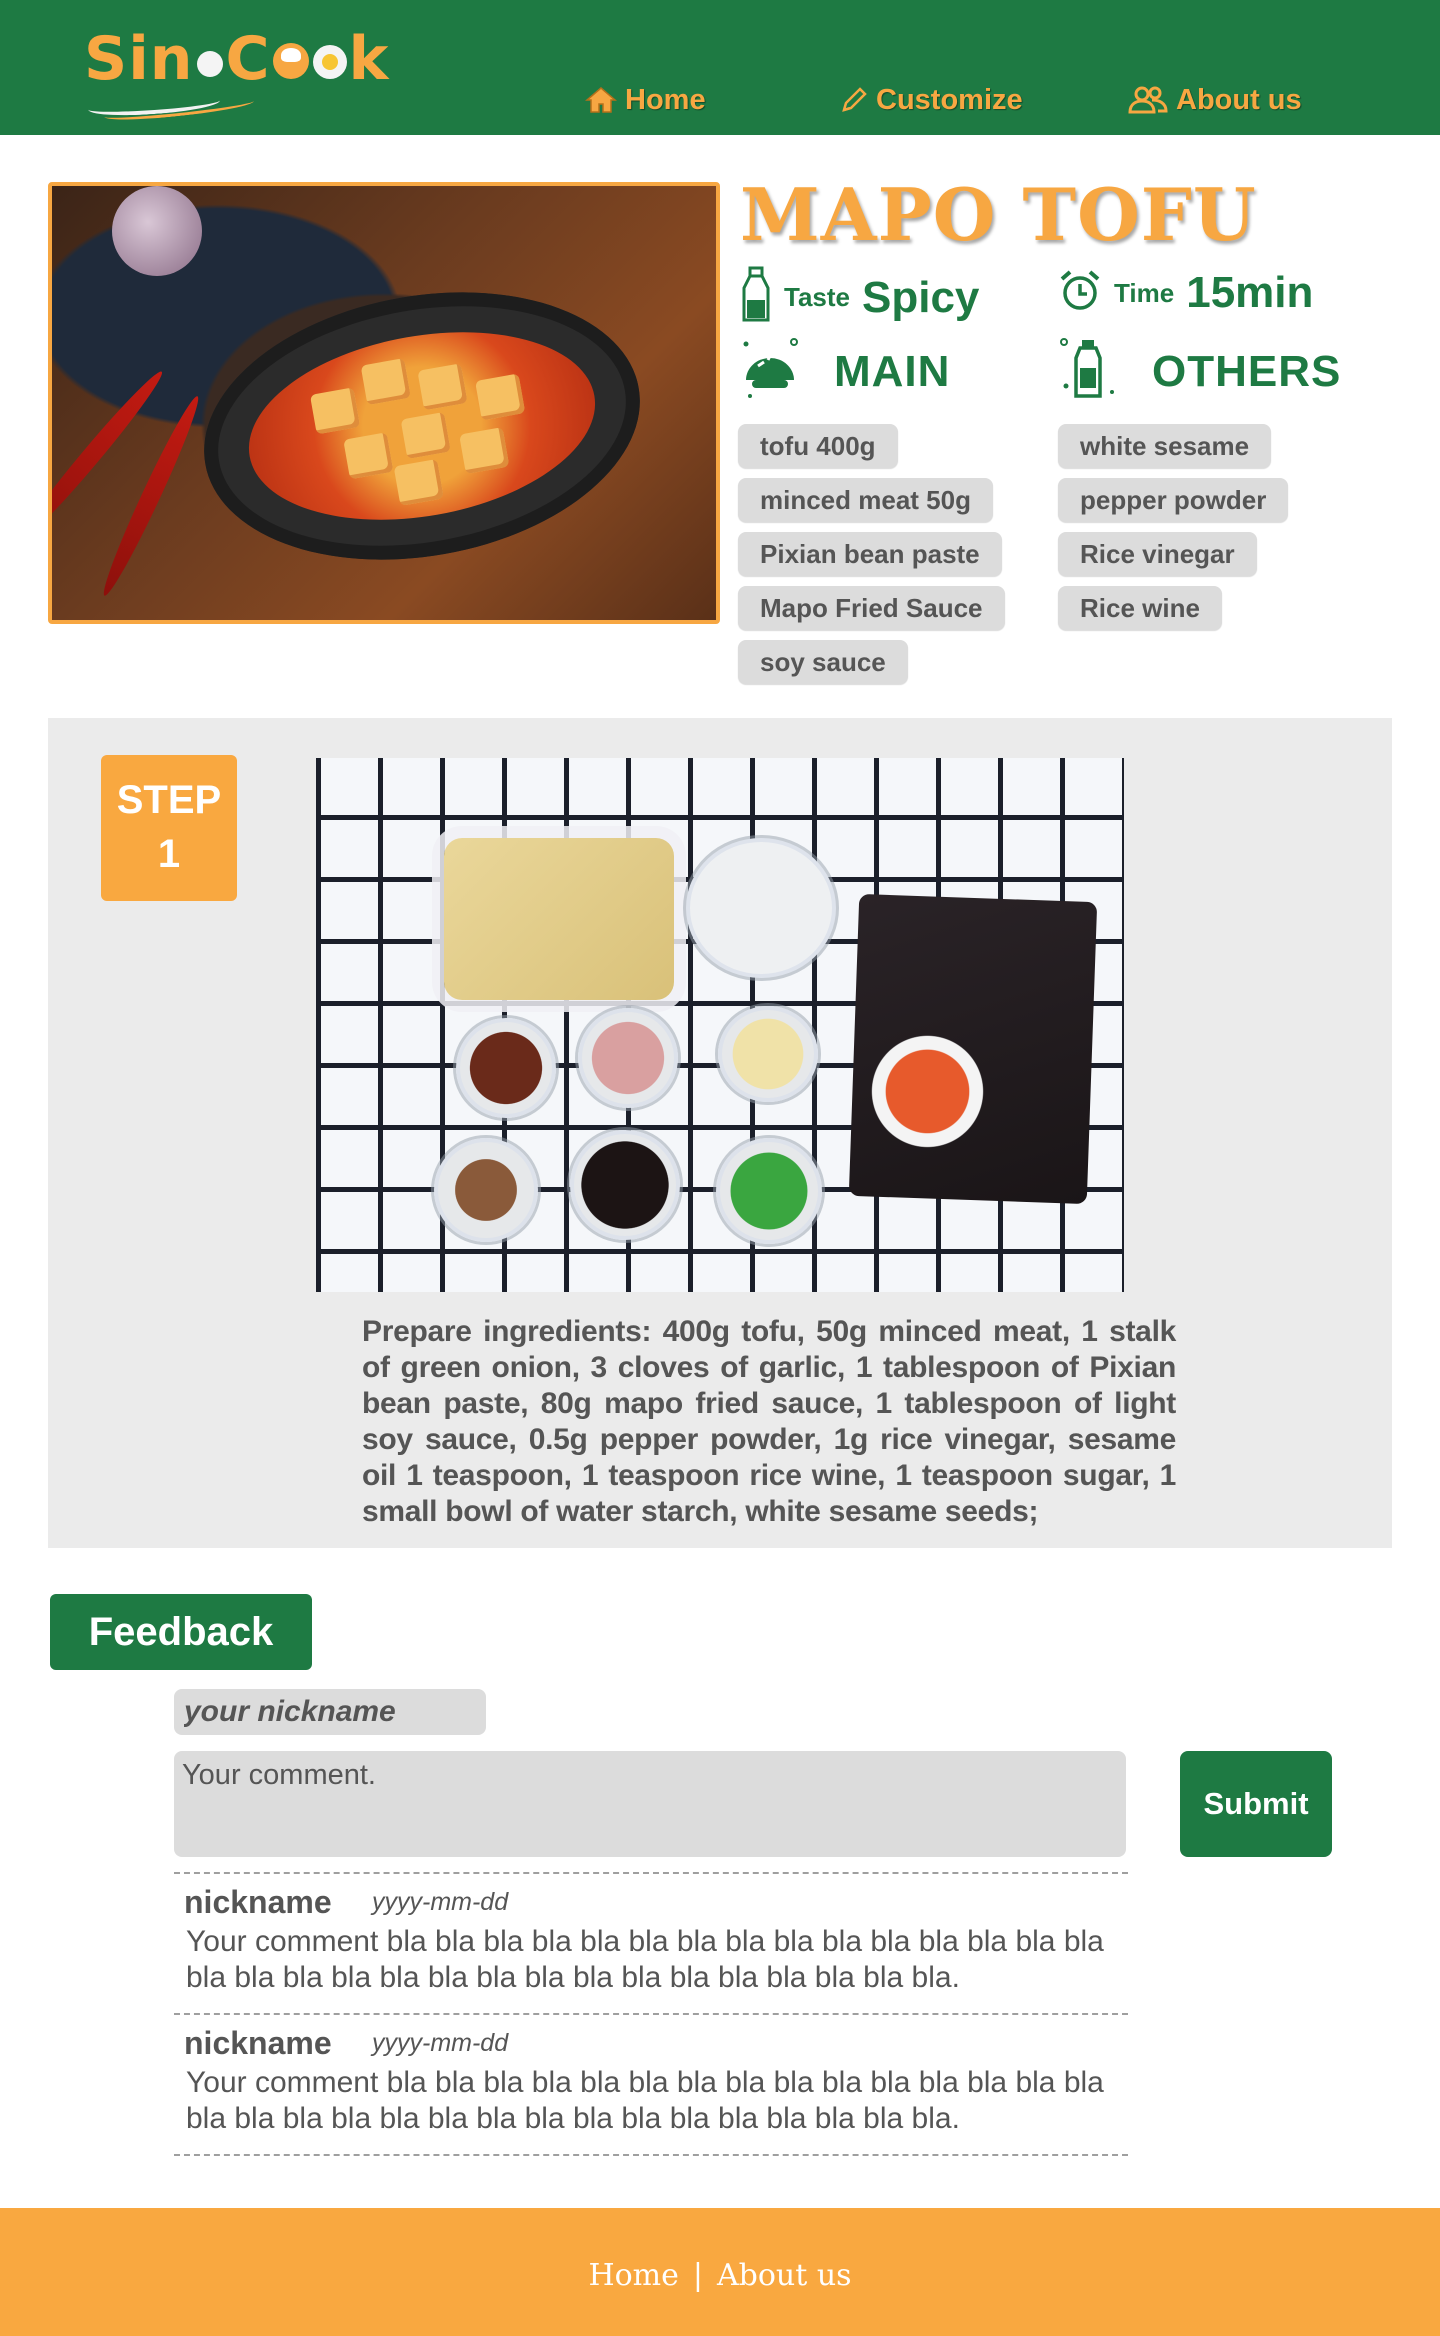  I want to click on mapo-tofu-photo, so click(384, 403).